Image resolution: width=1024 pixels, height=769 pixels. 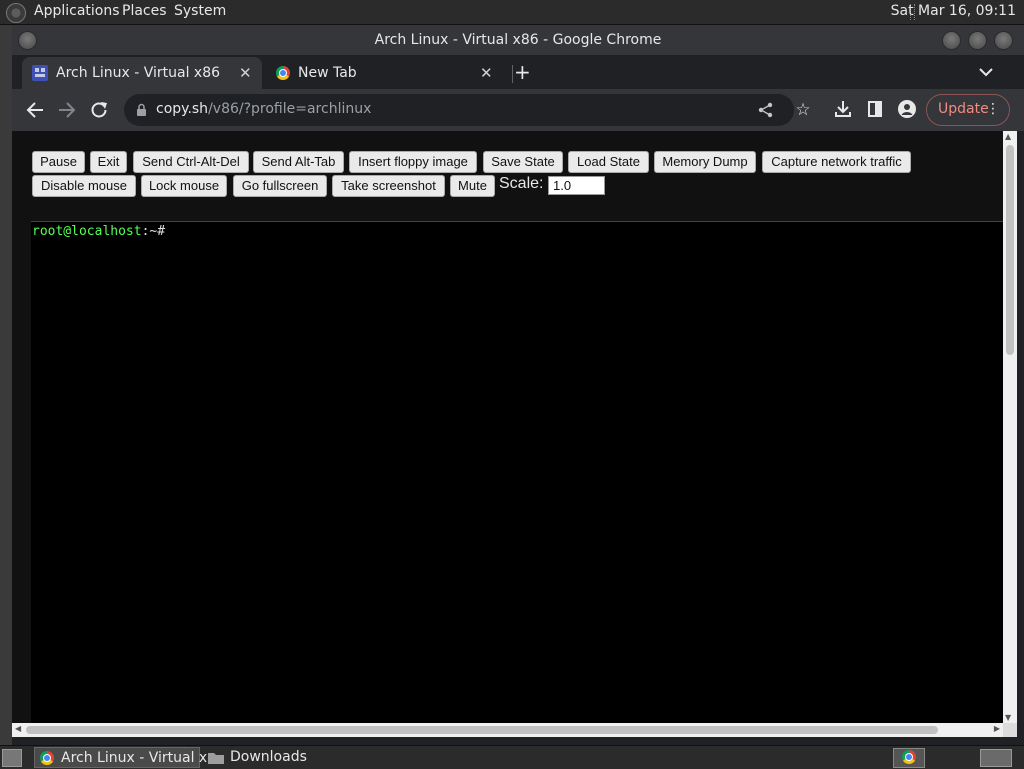 What do you see at coordinates (951, 40) in the screenshot?
I see `minimize-icon` at bounding box center [951, 40].